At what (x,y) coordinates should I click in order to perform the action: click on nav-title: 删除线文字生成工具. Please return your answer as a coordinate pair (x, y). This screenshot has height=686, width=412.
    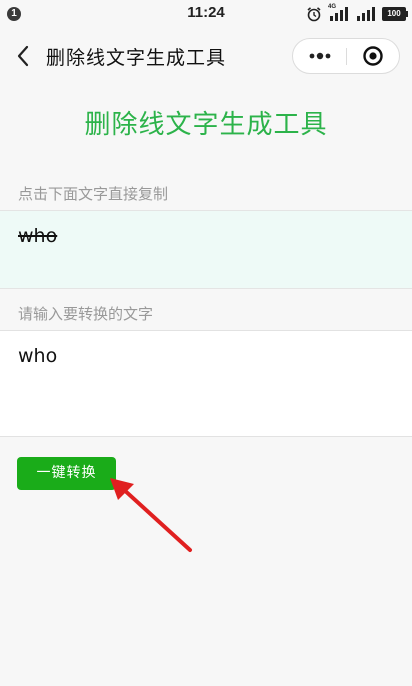
    Looking at the image, I should click on (136, 58).